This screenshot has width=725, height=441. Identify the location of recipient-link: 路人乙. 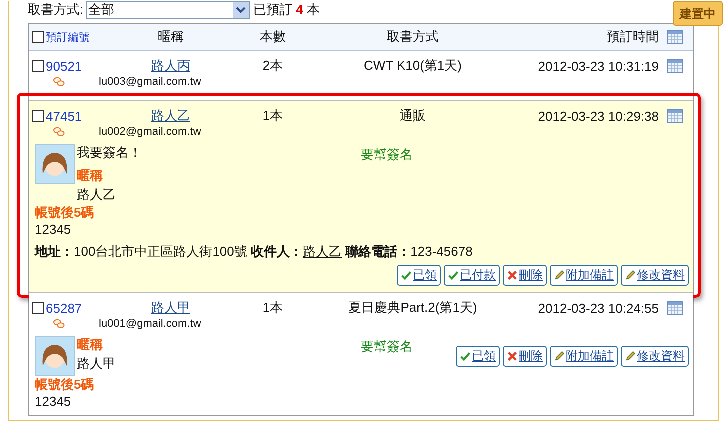
(322, 251).